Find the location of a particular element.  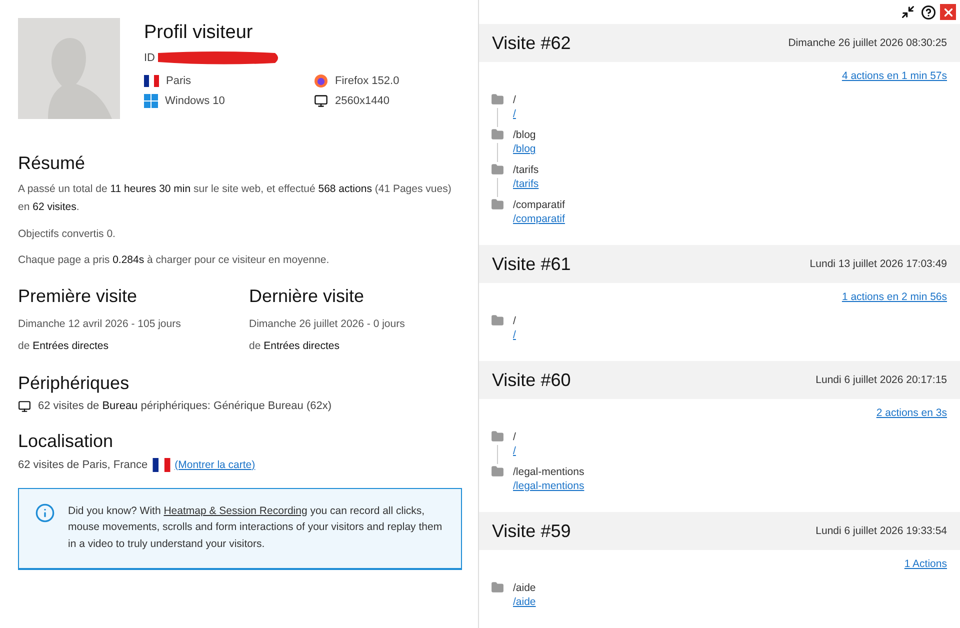

page-url-link: /blog is located at coordinates (524, 149).